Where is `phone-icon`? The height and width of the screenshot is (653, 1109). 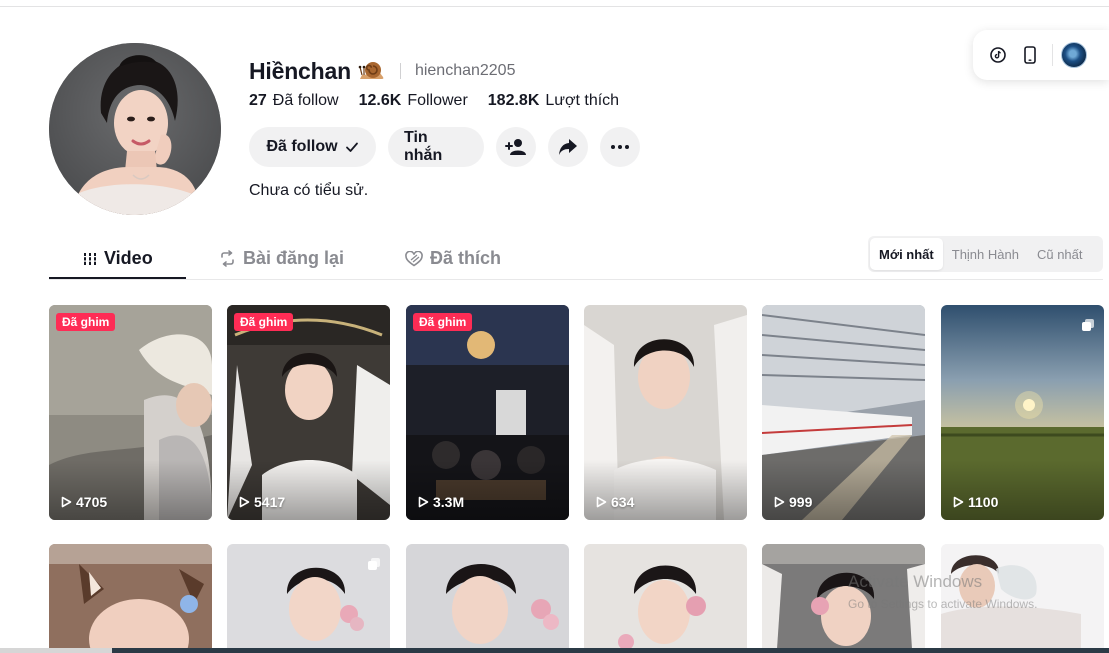 phone-icon is located at coordinates (1030, 55).